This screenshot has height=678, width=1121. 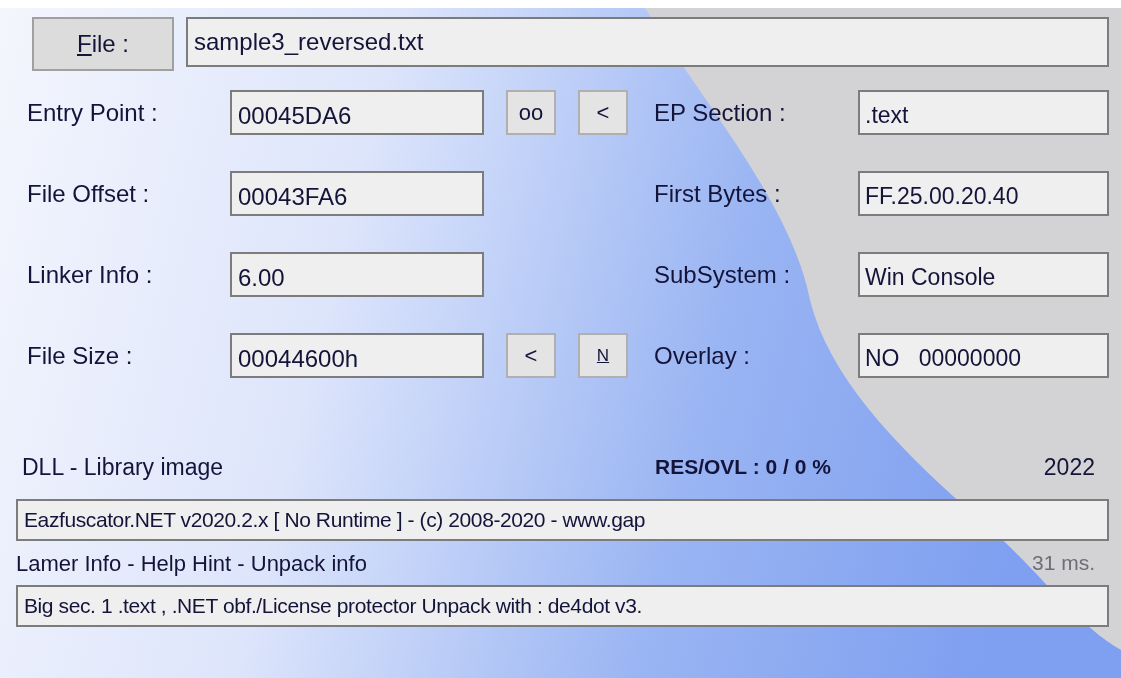 What do you see at coordinates (357, 193) in the screenshot?
I see `value-field: 00043FA6` at bounding box center [357, 193].